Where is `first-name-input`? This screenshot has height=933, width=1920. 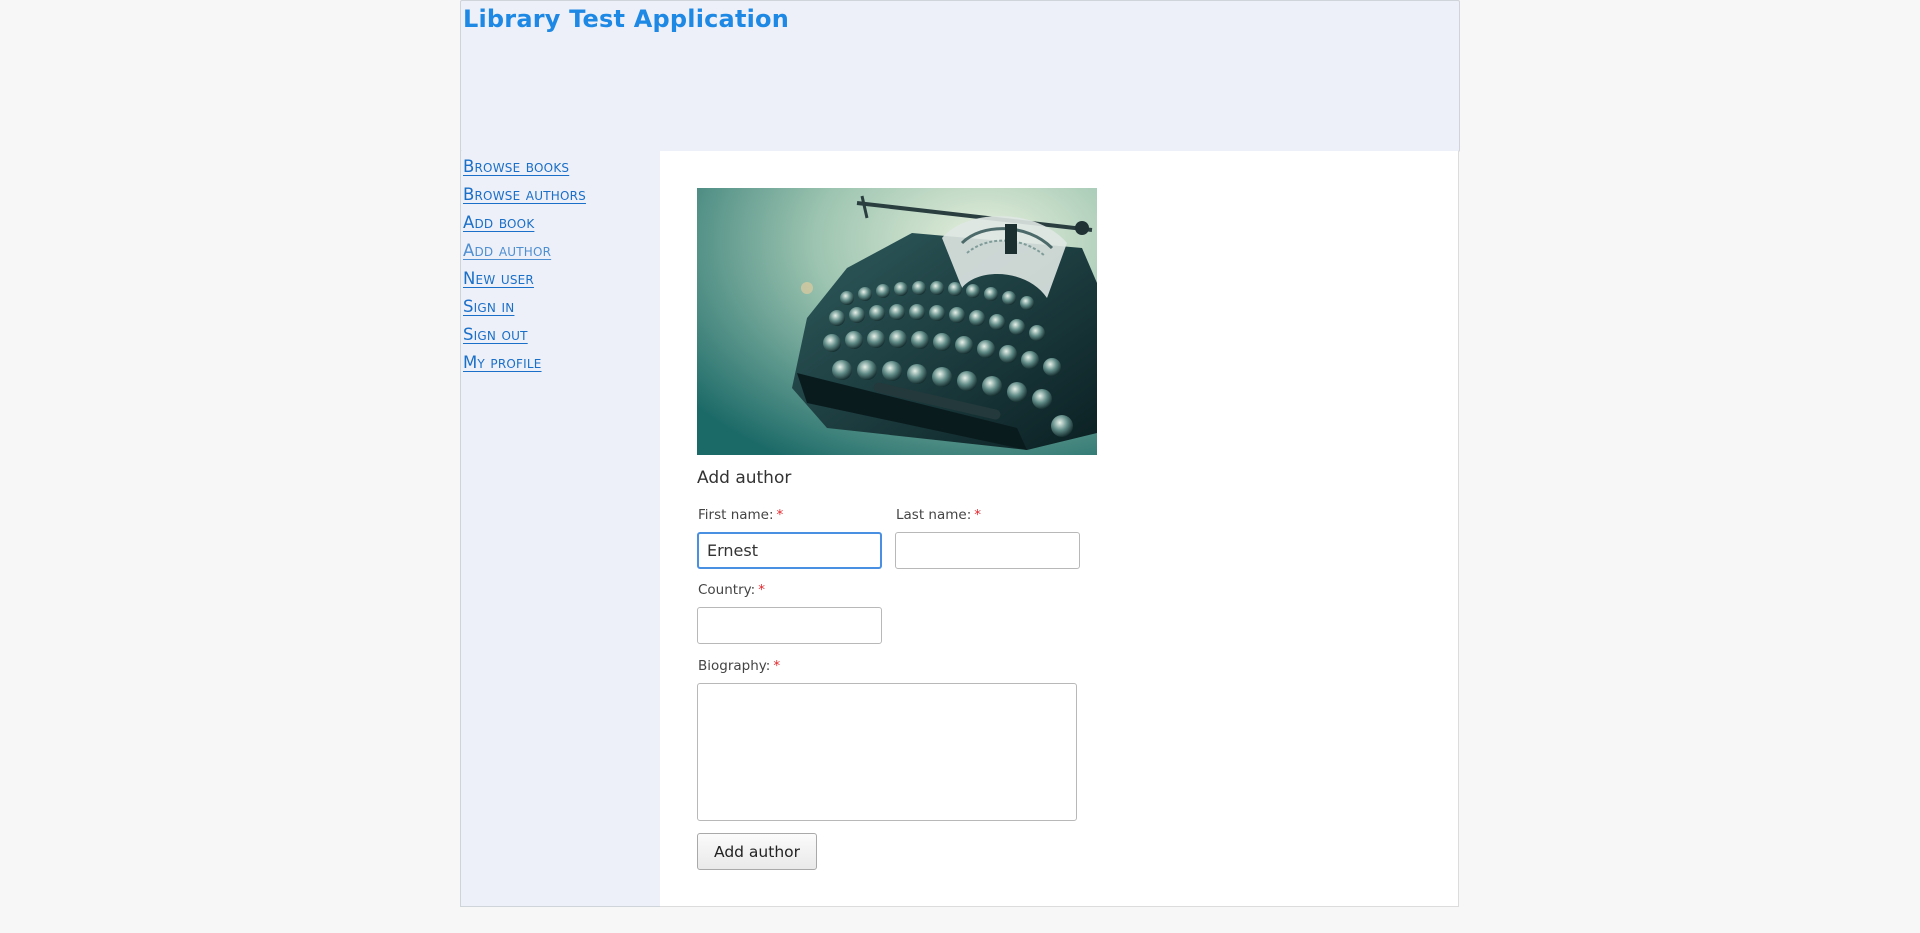 first-name-input is located at coordinates (789, 550).